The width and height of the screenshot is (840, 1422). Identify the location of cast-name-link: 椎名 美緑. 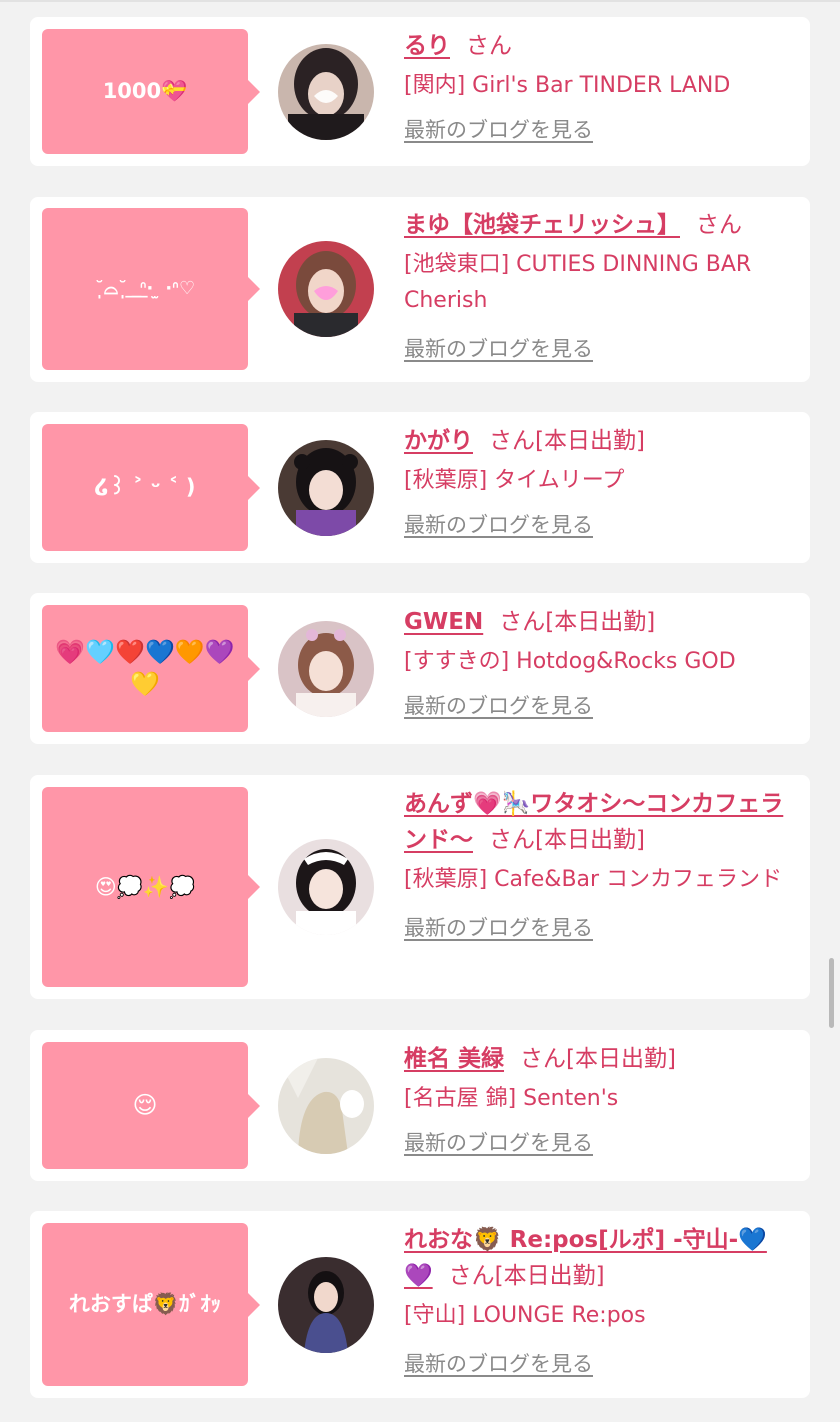
(454, 1059).